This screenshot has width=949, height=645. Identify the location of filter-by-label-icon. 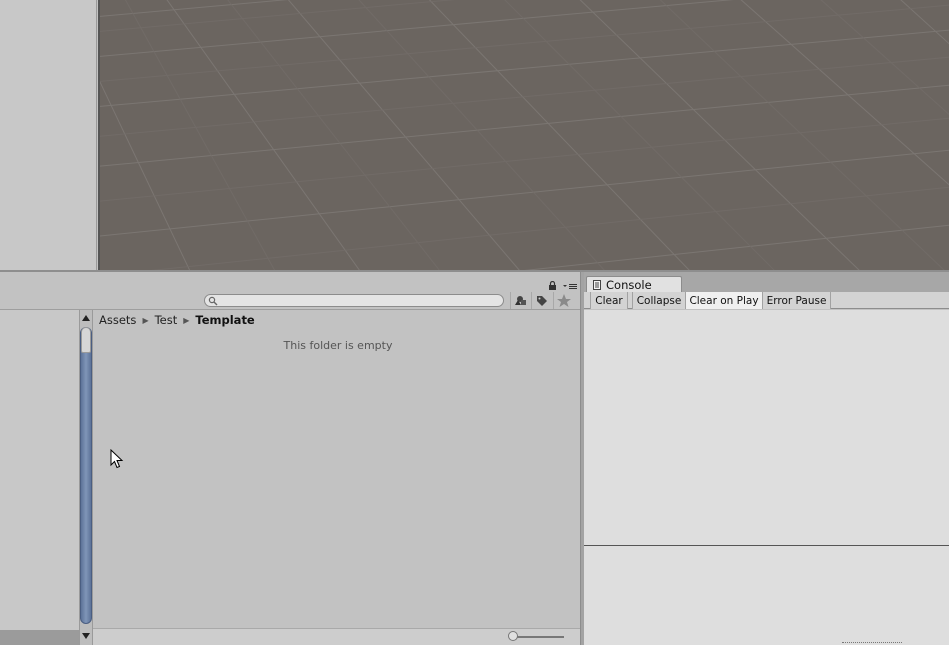
(542, 301).